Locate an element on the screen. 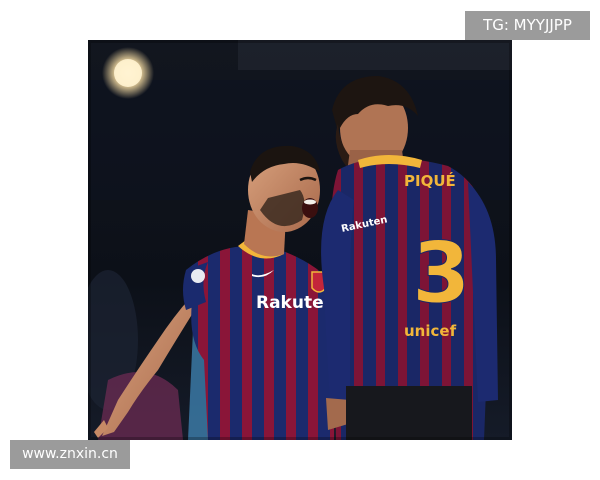 The height and width of the screenshot is (480, 600). jersey-number: 3 is located at coordinates (441, 273).